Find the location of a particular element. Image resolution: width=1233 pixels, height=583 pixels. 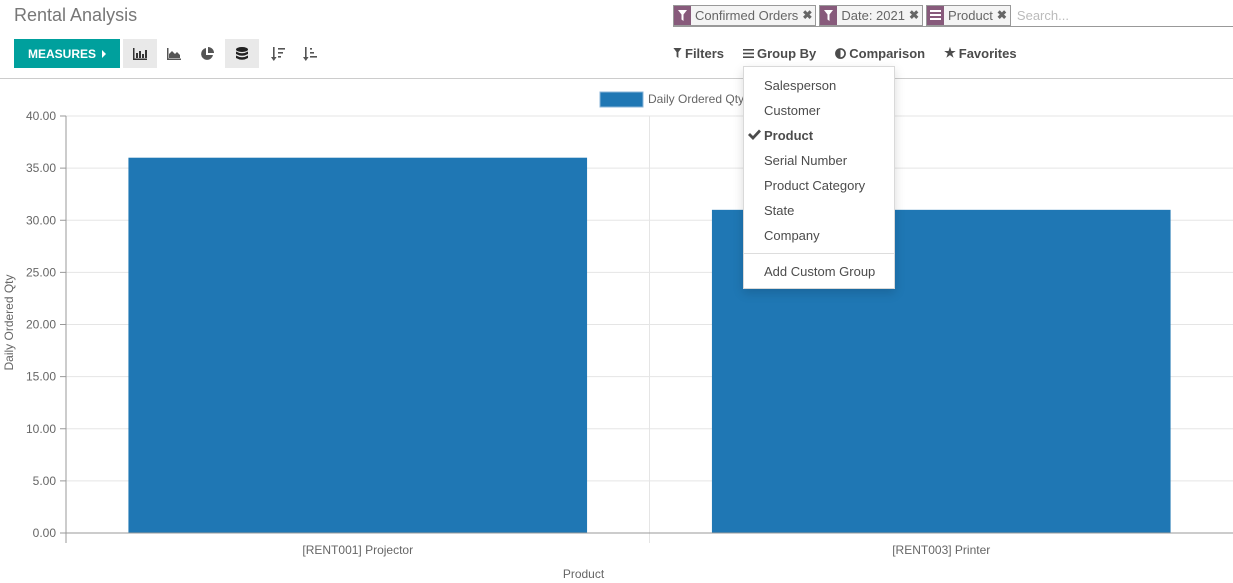

caret-right-icon is located at coordinates (104, 53).